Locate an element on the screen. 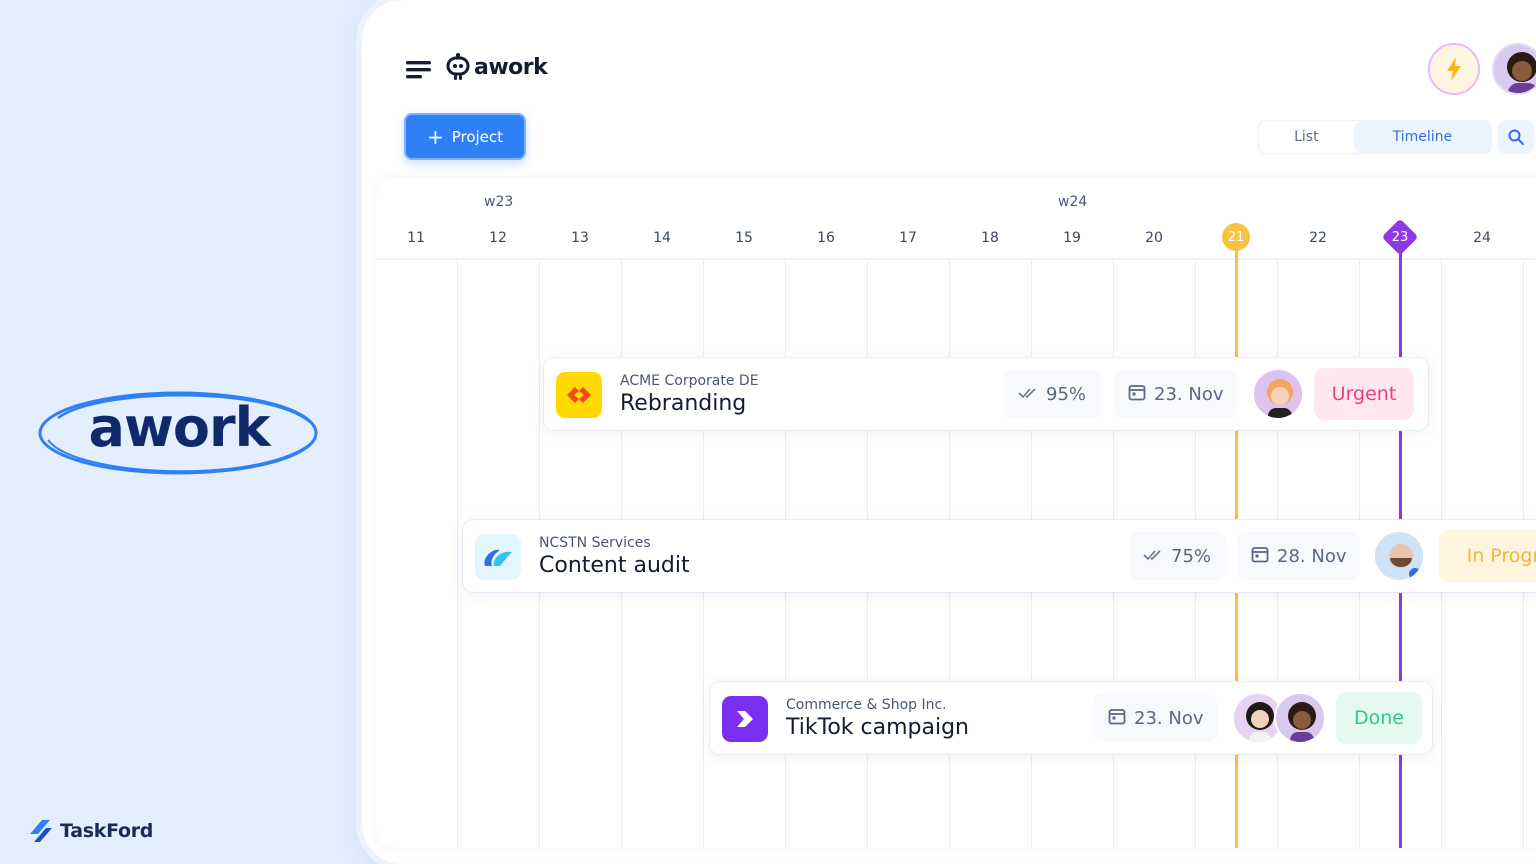 The height and width of the screenshot is (864, 1536). ncstn-project-icon is located at coordinates (498, 557).